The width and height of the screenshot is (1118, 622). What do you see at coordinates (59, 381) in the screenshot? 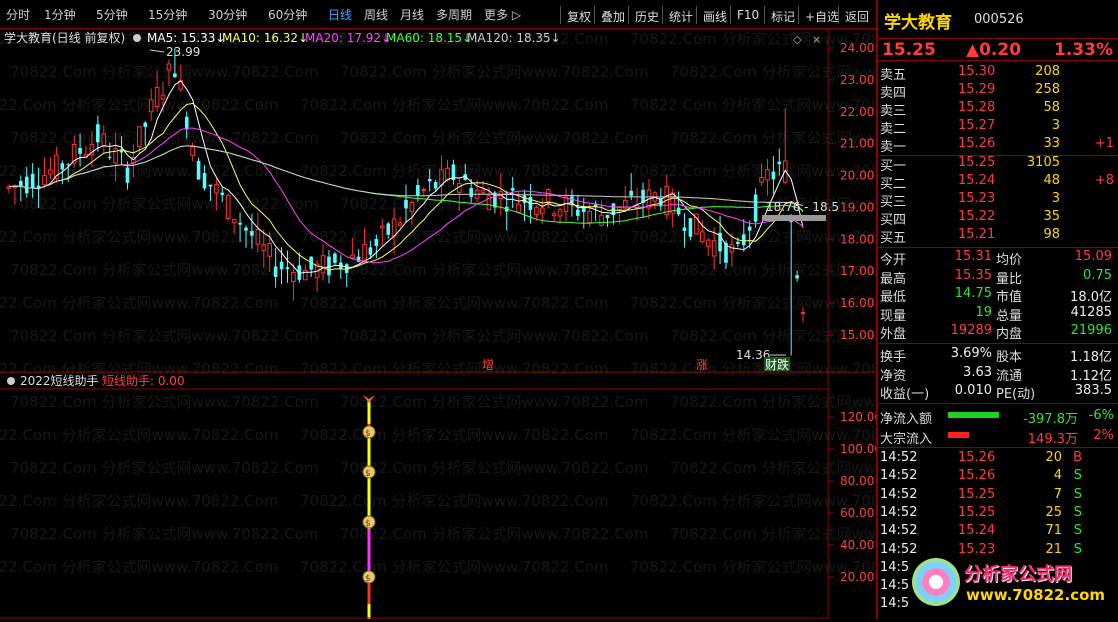
I see `indicator-title: 2022短线助手` at bounding box center [59, 381].